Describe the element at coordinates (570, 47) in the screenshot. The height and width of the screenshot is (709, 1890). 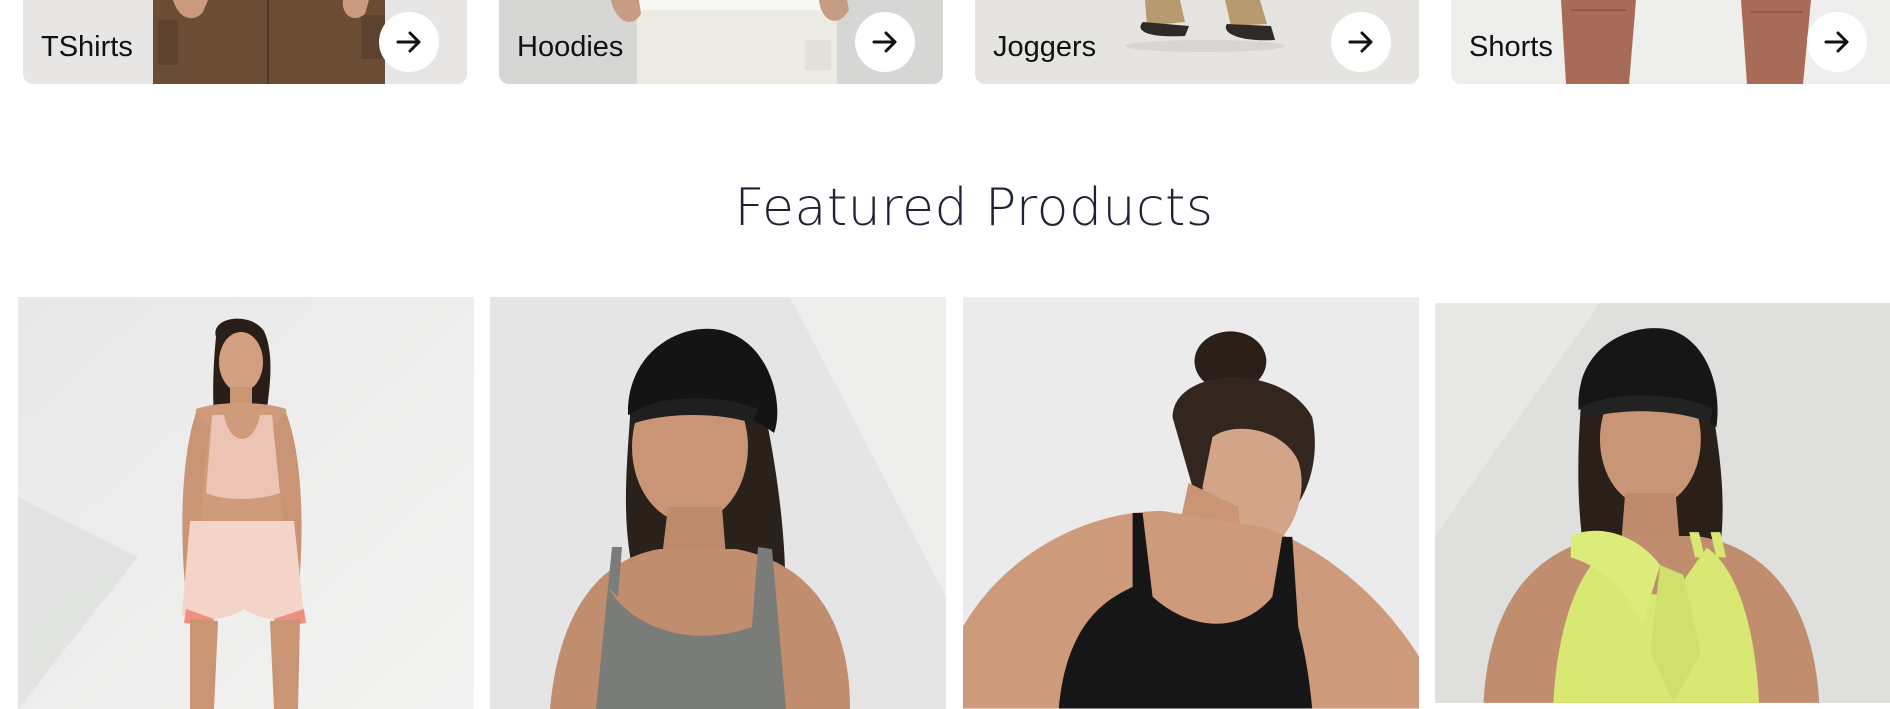
I see `category-label: Hoodies` at that location.